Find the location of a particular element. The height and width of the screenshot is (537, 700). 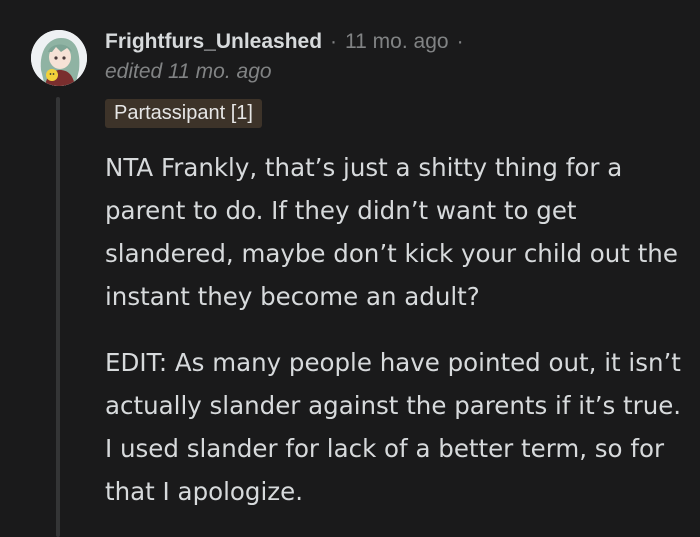

username-link: Frightfurs_Unleashed is located at coordinates (213, 42).